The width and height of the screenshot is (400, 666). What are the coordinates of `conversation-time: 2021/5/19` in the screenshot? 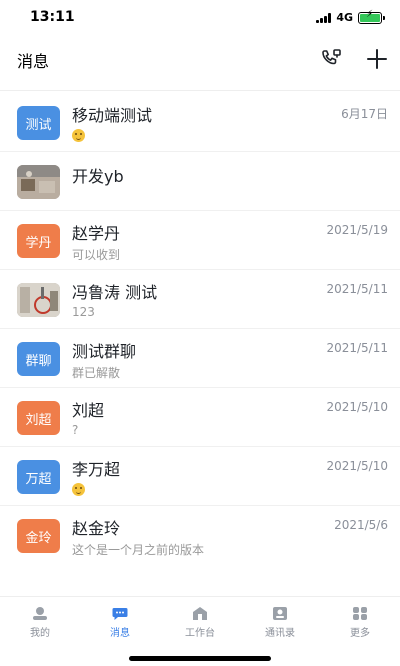 It's located at (357, 230).